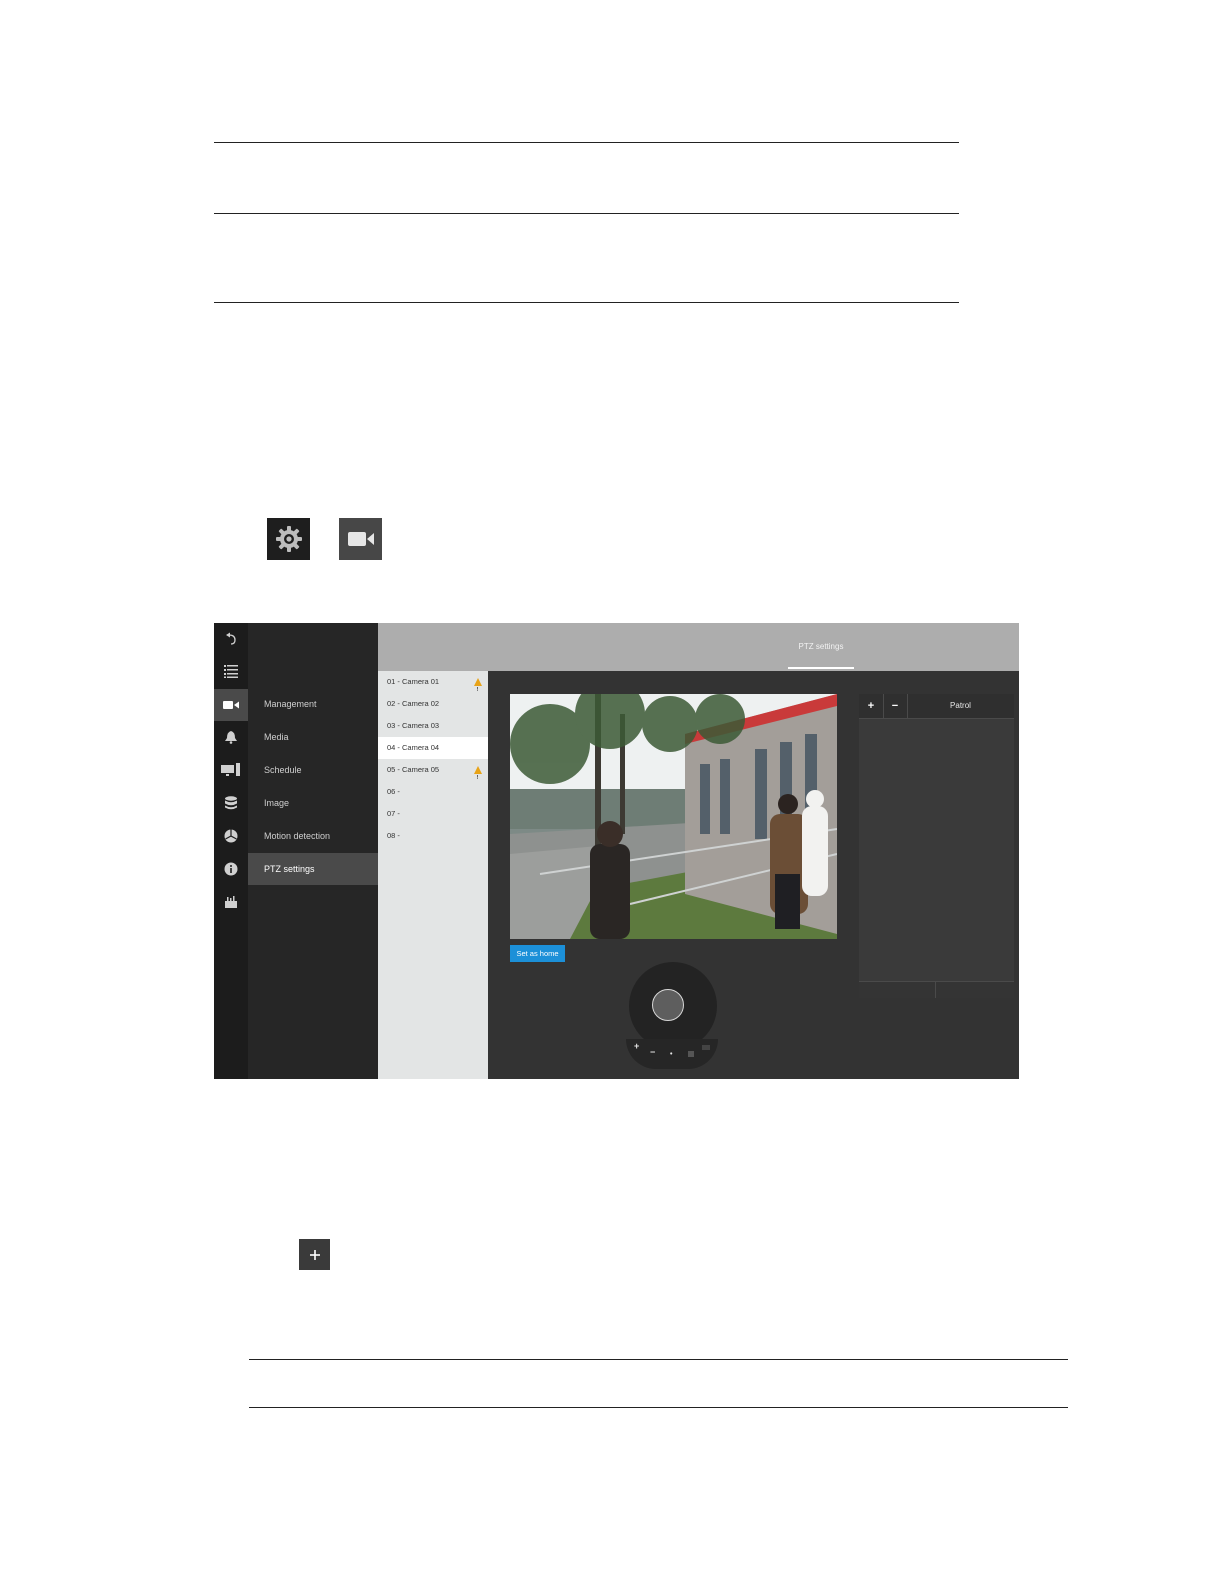 The image size is (1224, 1584). I want to click on zoom-in-button: +, so click(636, 1046).